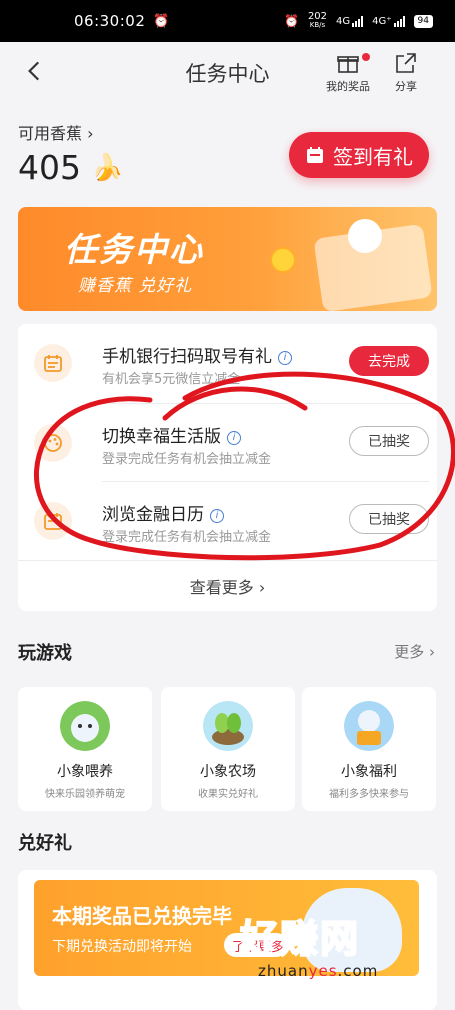  I want to click on game-name: 小象福利, so click(369, 772).